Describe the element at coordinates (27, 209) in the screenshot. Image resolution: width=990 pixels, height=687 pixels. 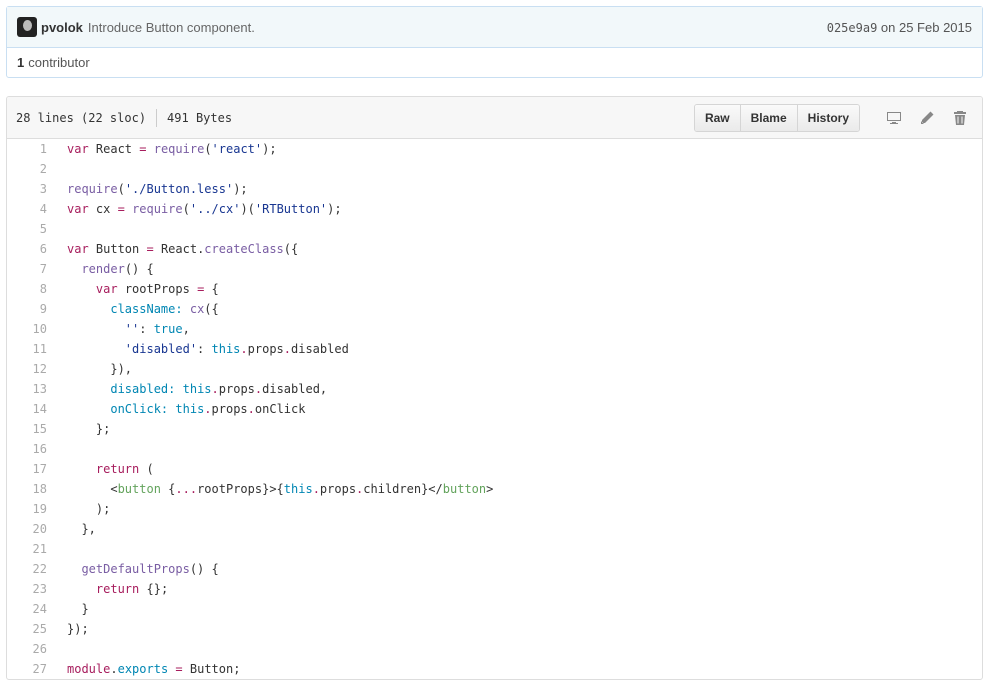
I see `line-number: 4` at that location.